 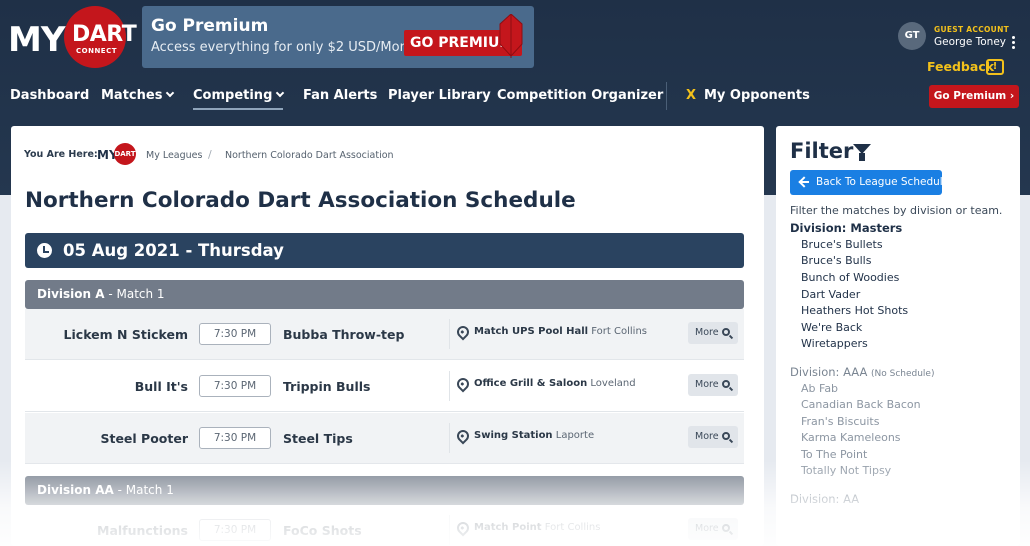 I want to click on venue: Swing Station Laporte, so click(x=534, y=435).